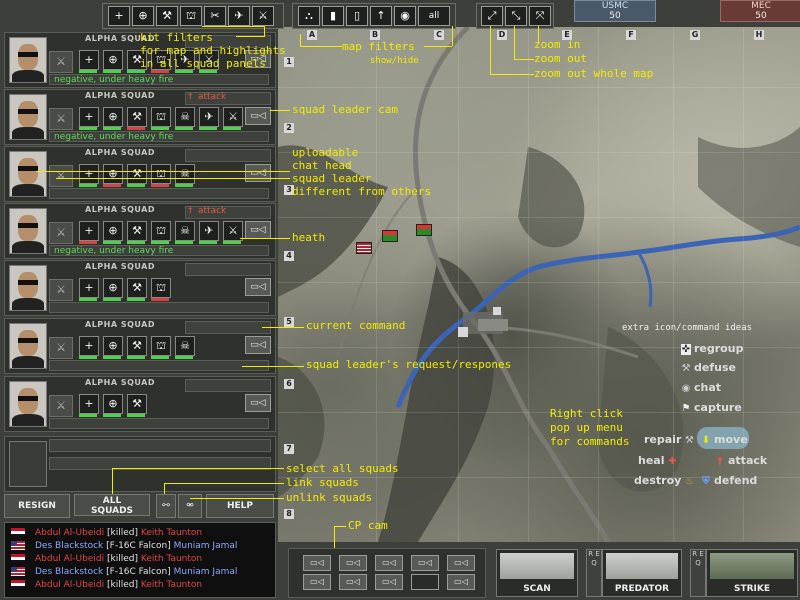 This screenshot has height=600, width=800. Describe the element at coordinates (516, 16) in the screenshot. I see `zoom-out-button: ⤡` at that location.